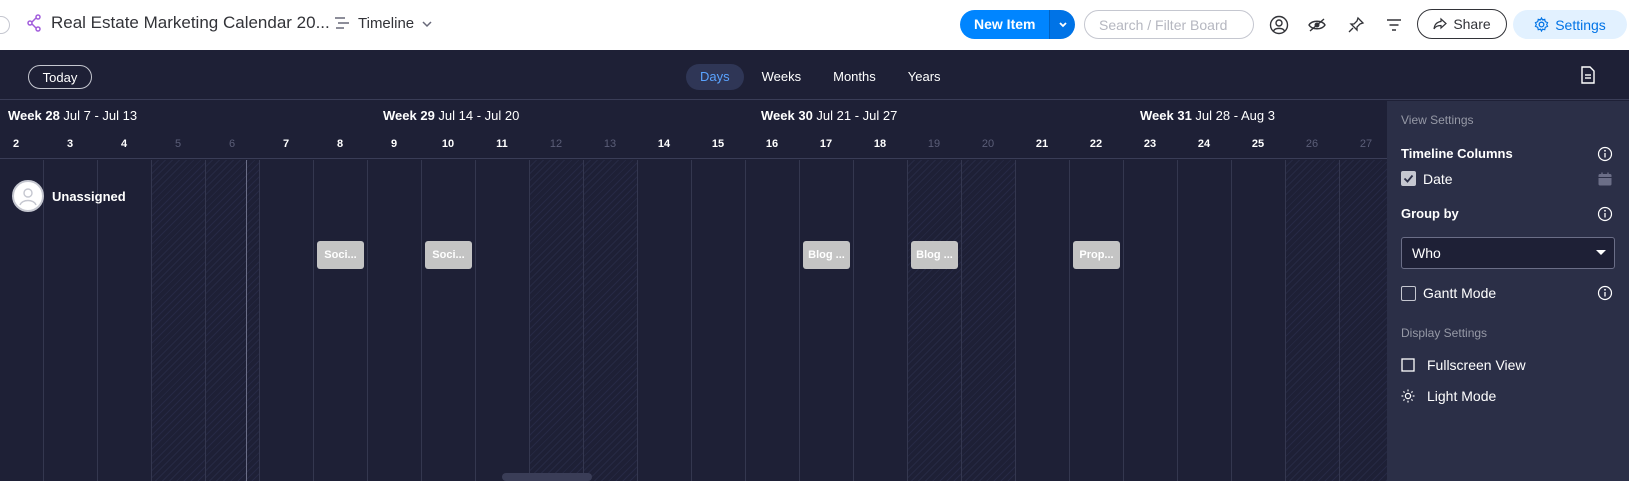  Describe the element at coordinates (1279, 25) in the screenshot. I see `person-filter-icon` at that location.